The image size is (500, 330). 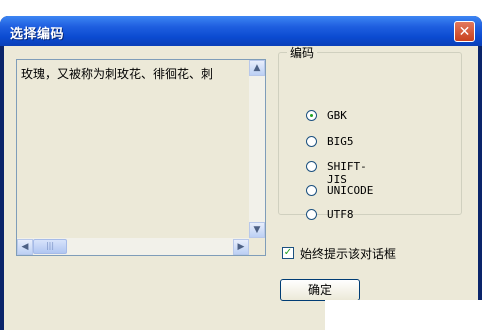 I want to click on chevron-up-icon: ▲, so click(x=257, y=68).